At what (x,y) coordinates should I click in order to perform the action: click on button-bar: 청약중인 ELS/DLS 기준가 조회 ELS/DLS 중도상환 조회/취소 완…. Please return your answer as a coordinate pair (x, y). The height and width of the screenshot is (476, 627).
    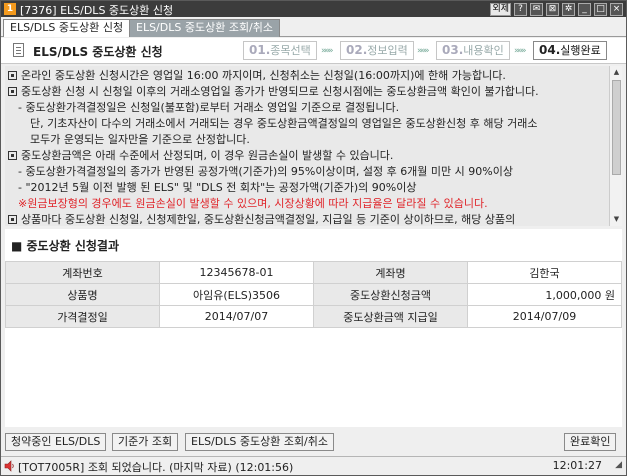
    Looking at the image, I should click on (313, 442).